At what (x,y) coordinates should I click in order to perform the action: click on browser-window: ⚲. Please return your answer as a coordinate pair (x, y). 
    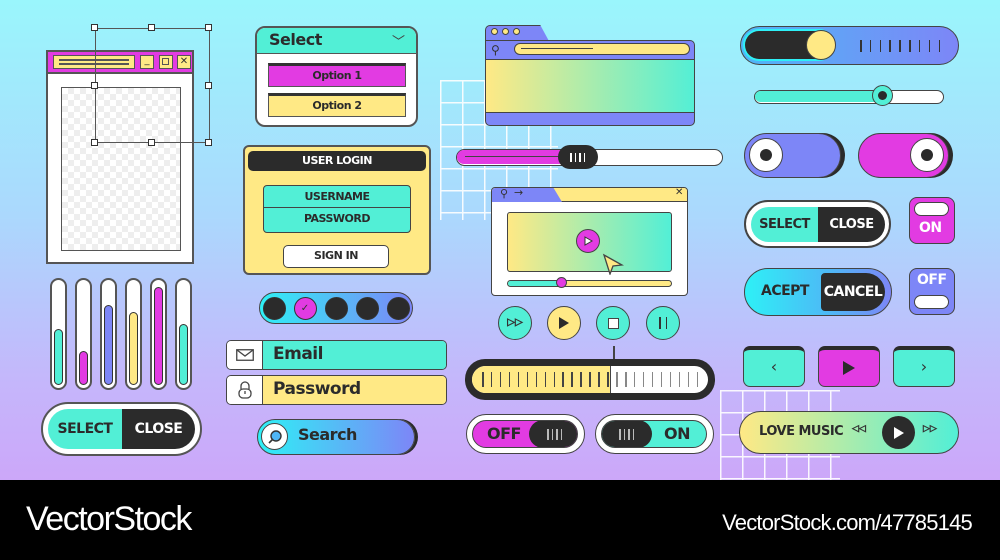
    Looking at the image, I should click on (590, 75).